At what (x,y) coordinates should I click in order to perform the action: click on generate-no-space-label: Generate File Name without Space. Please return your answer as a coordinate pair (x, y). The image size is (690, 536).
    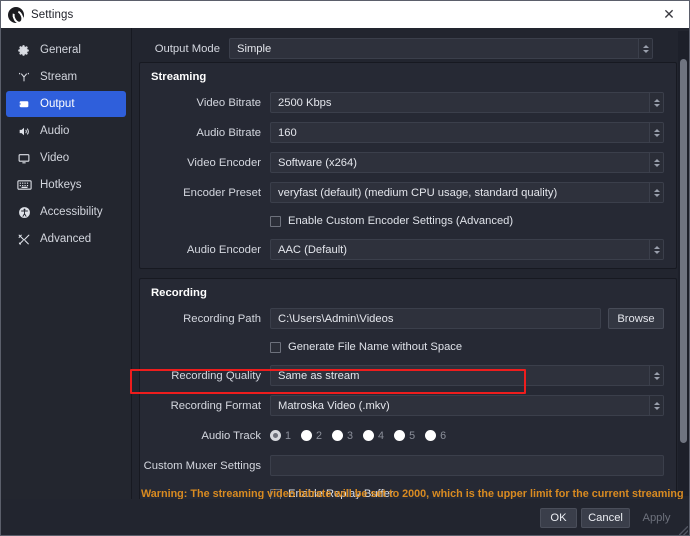
    Looking at the image, I should click on (375, 347).